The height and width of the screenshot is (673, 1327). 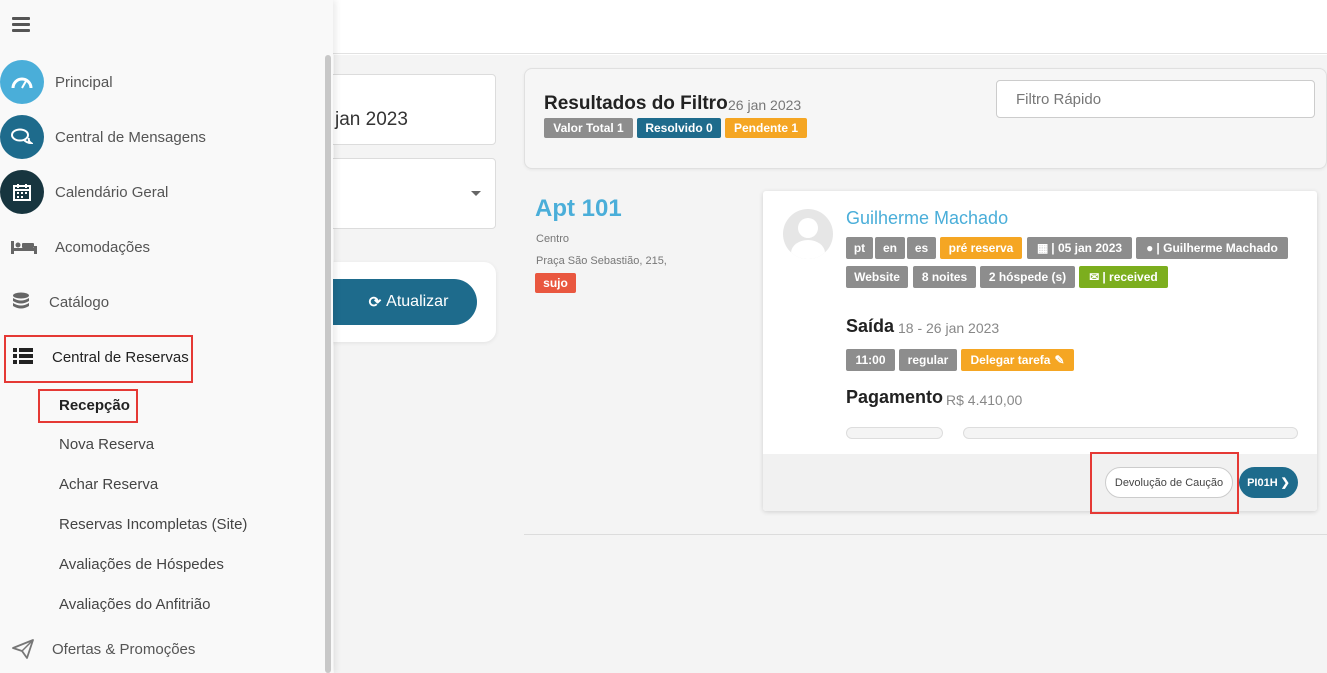 I want to click on sidebar-item-catalogo: Catálogo, so click(x=79, y=302).